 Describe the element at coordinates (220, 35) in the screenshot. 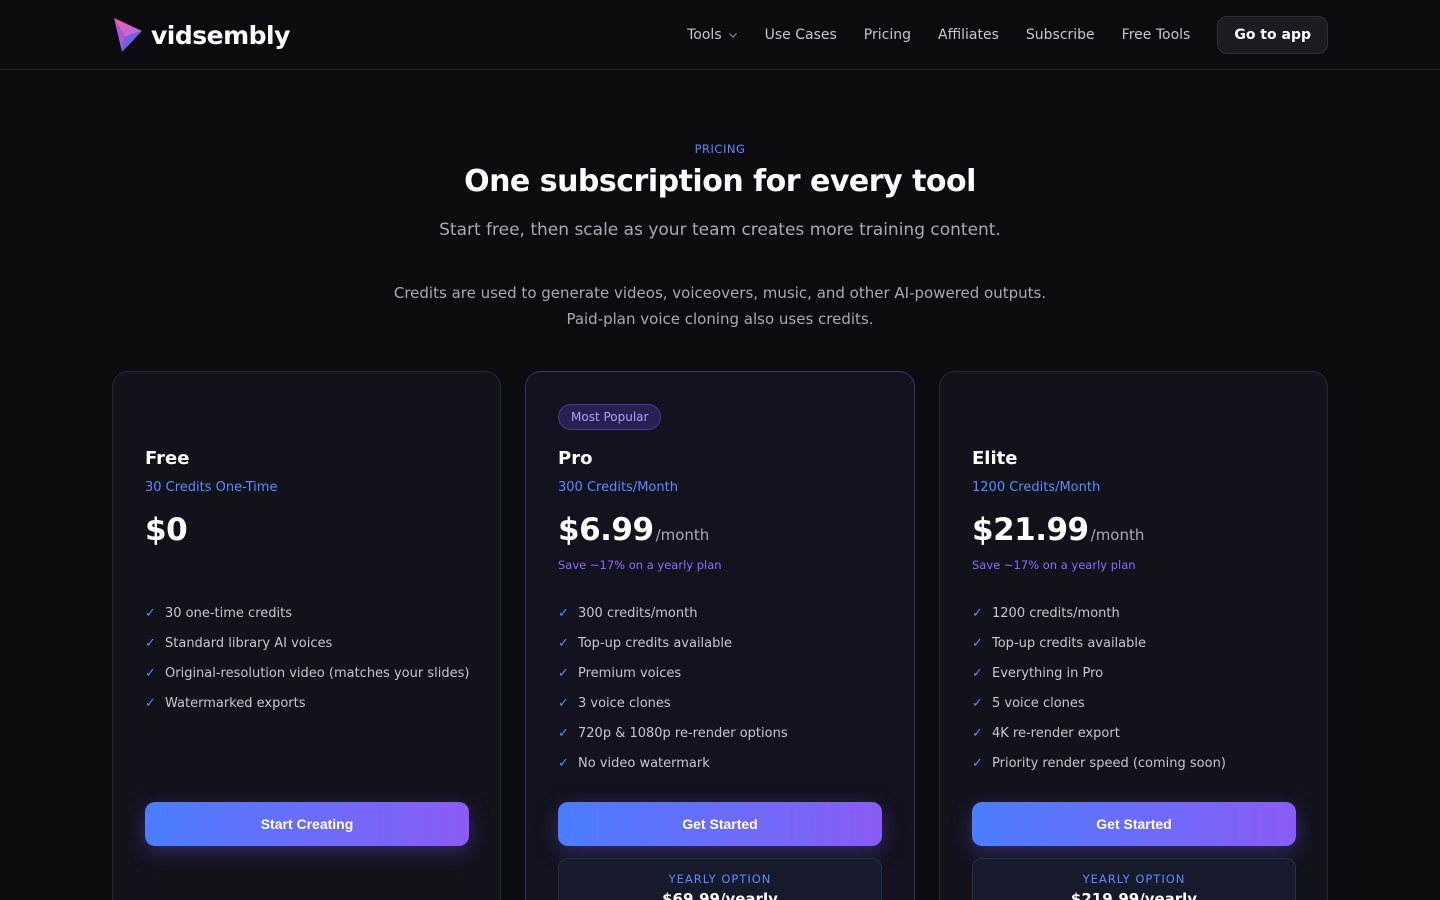

I see `logo-text: vidsembly` at that location.